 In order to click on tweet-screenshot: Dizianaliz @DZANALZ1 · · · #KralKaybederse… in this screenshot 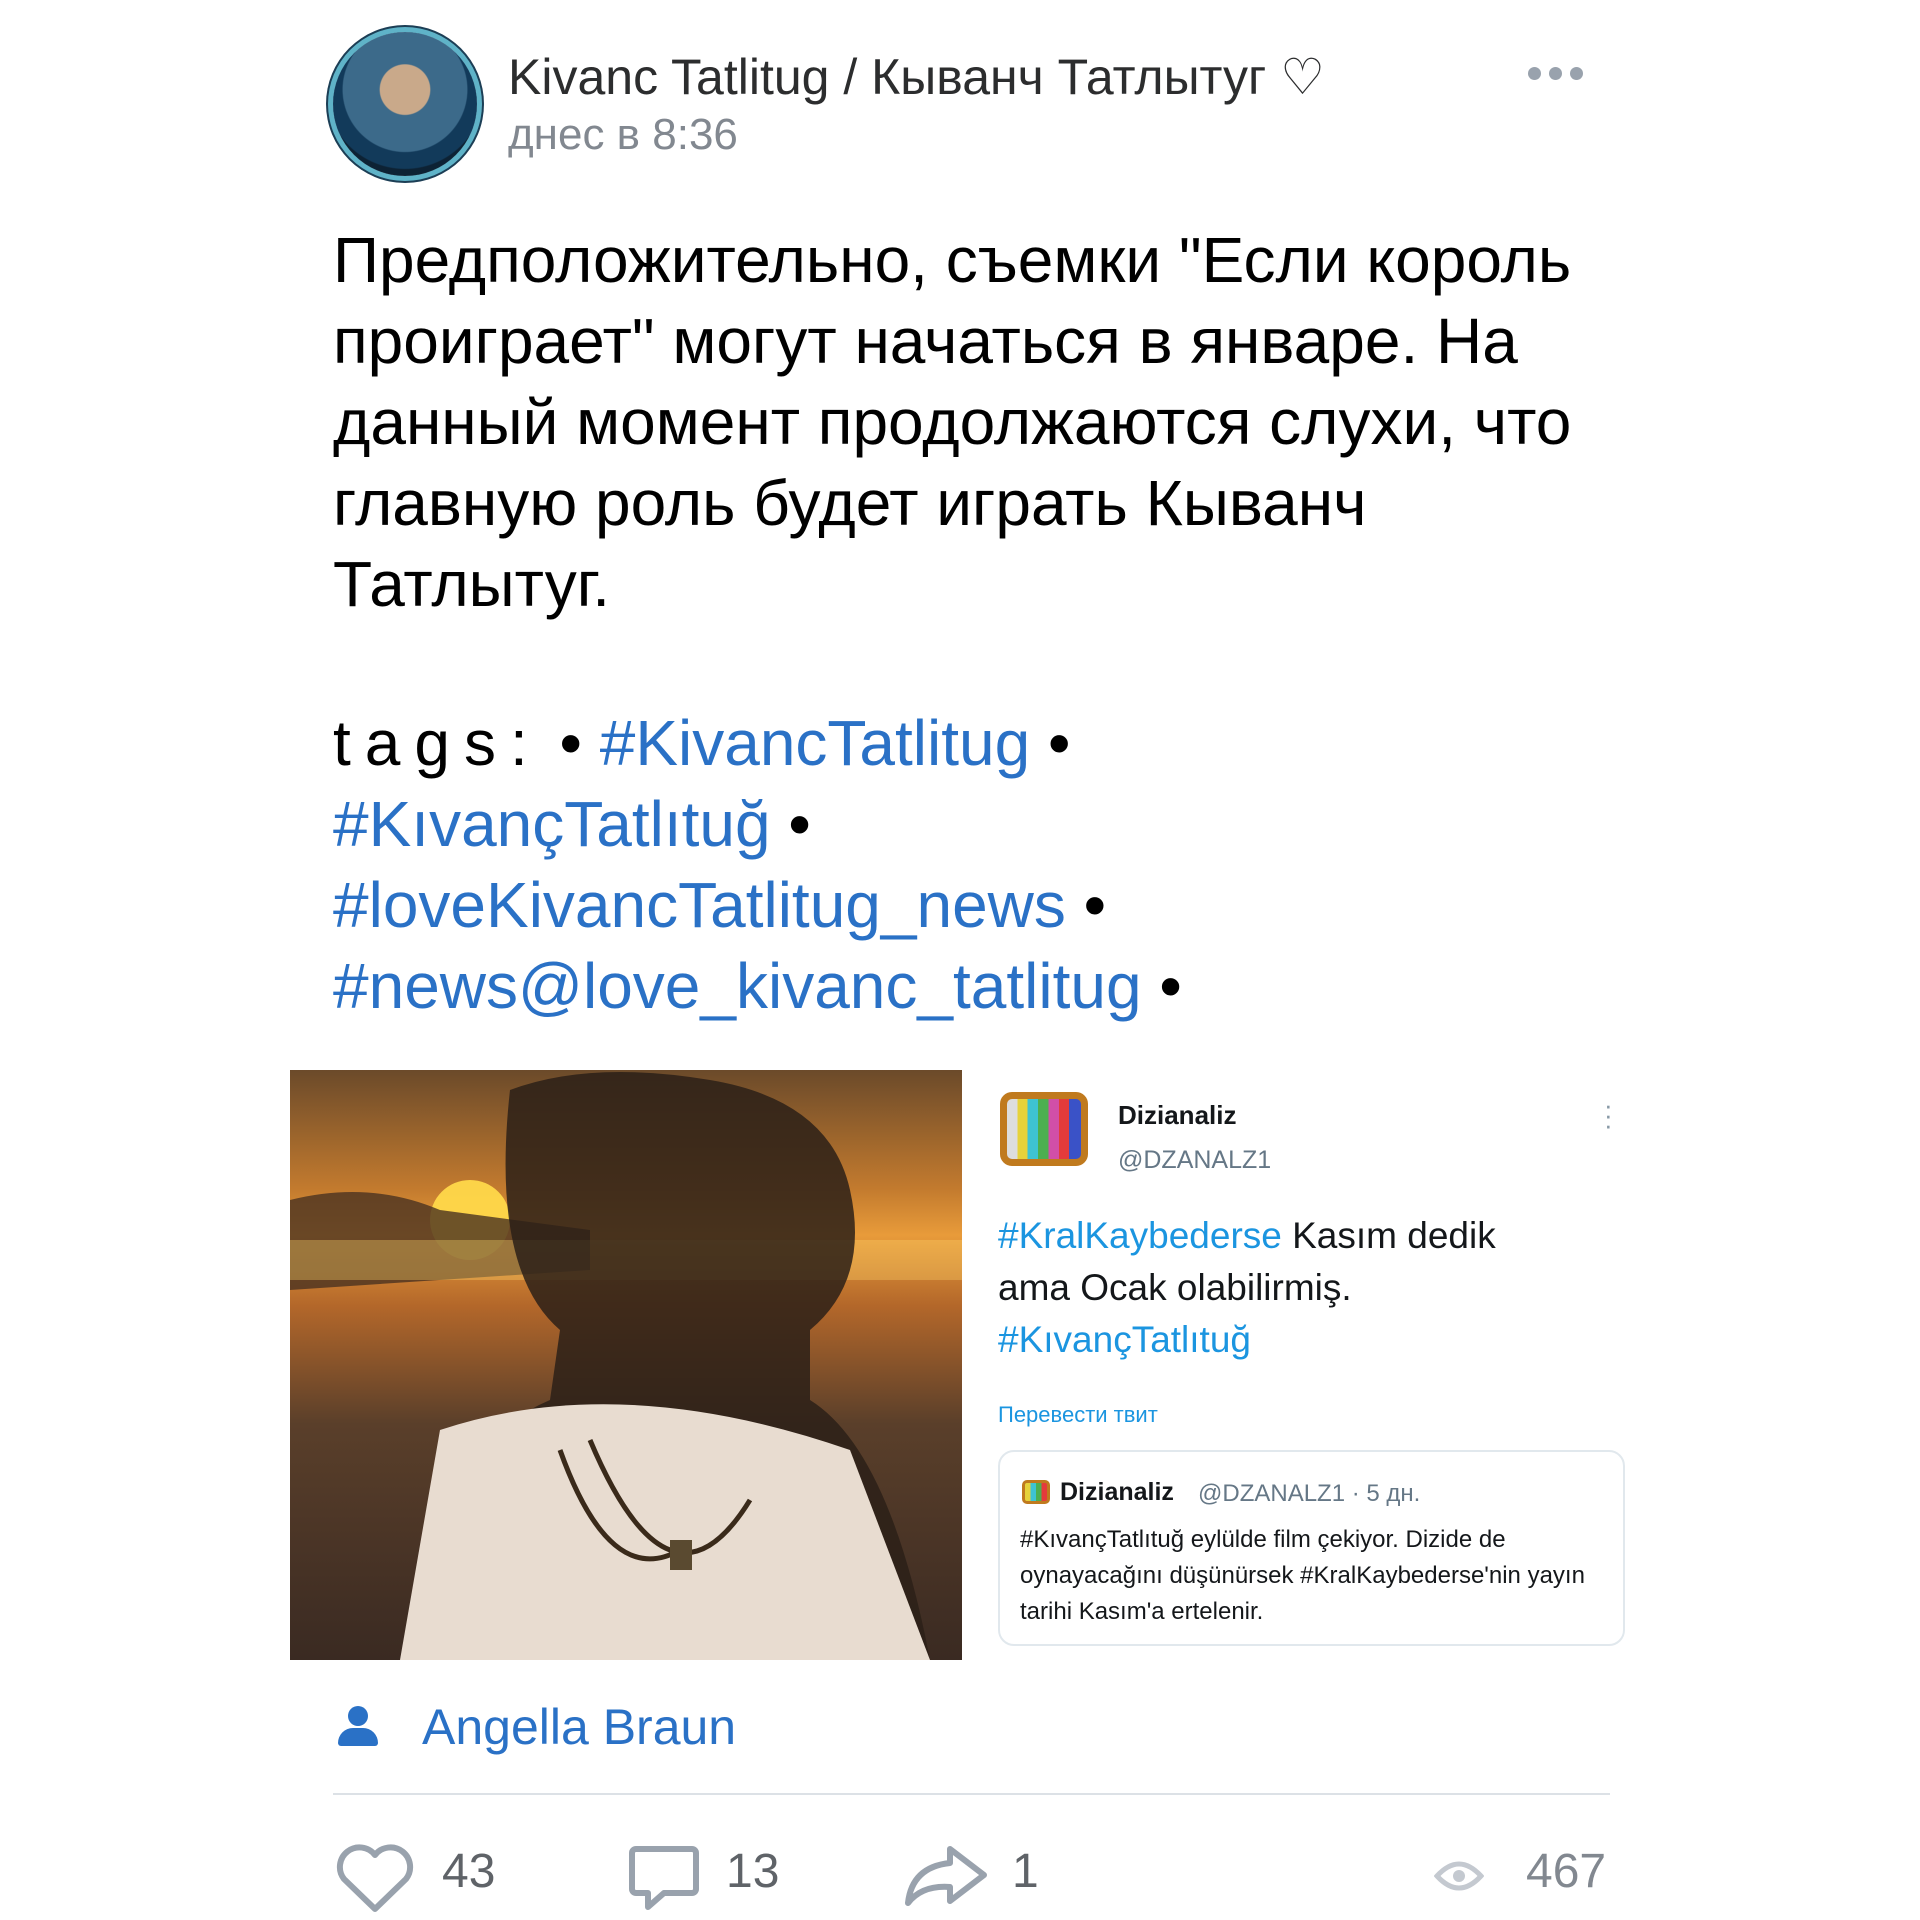, I will do `click(1310, 1370)`.